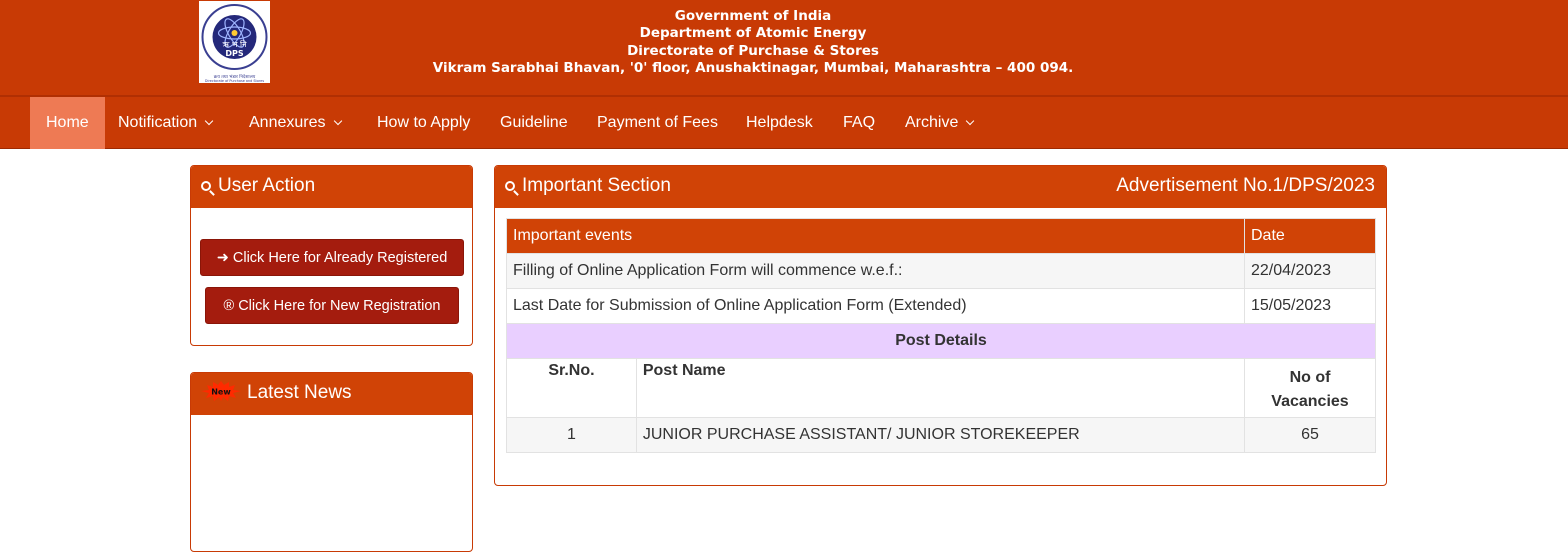 The height and width of the screenshot is (552, 1568). Describe the element at coordinates (234, 53) in the screenshot. I see `logo-abbr: DPS` at that location.